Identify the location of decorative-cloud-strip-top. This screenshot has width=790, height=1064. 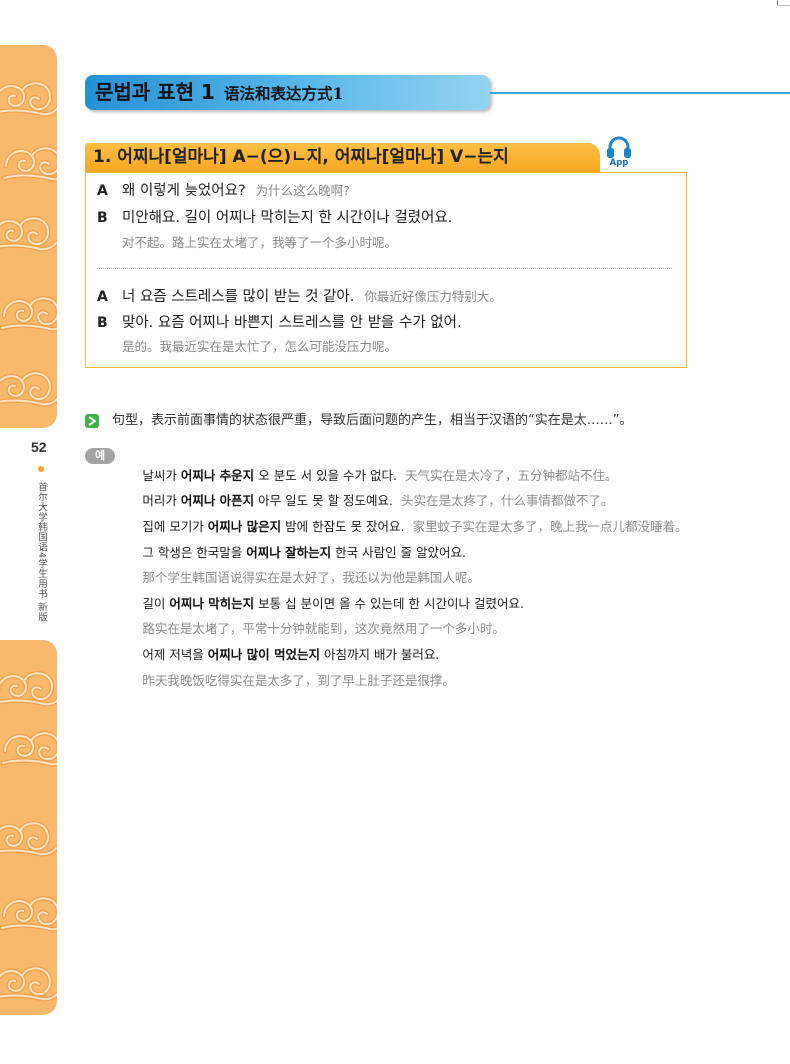
(28, 236).